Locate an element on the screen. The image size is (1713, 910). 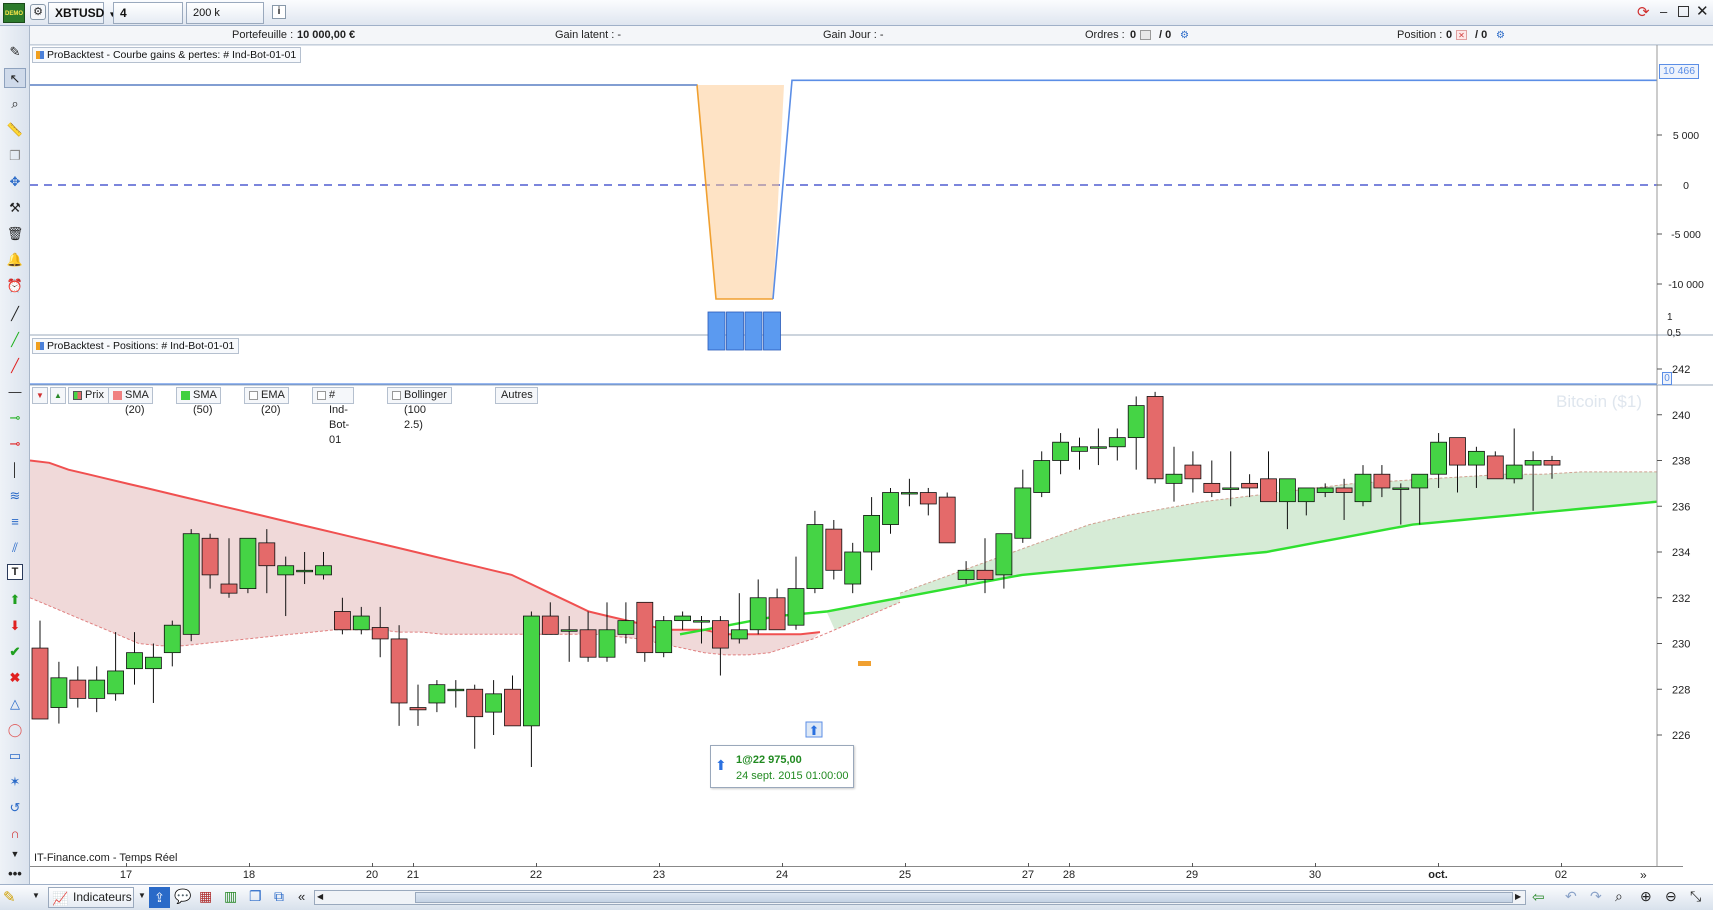
zoom-fit-icon: ⌕ is located at coordinates (1619, 896).